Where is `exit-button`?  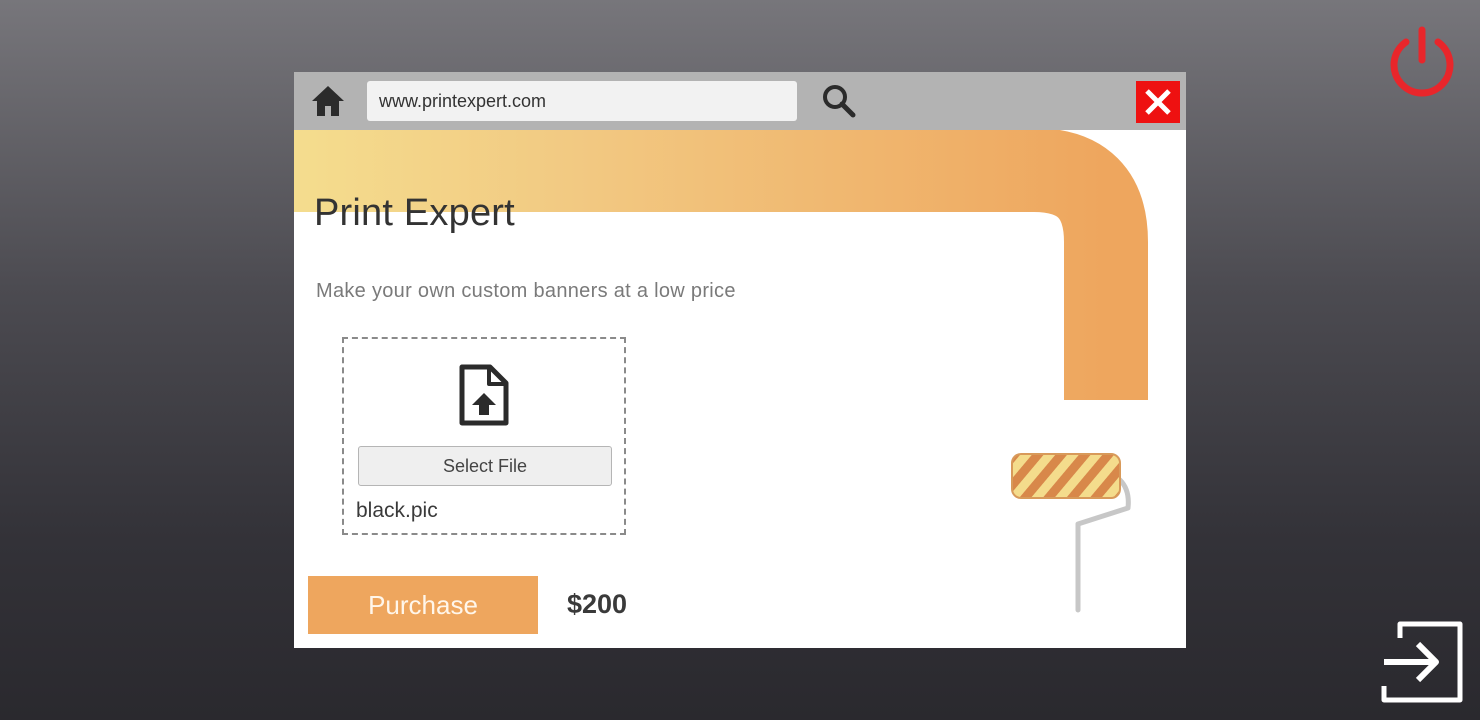 exit-button is located at coordinates (1422, 662).